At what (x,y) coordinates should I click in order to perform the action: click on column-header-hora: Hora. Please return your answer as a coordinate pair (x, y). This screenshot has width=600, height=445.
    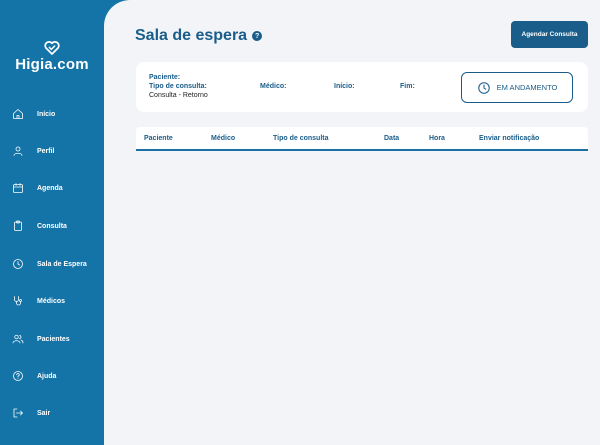
    Looking at the image, I should click on (437, 138).